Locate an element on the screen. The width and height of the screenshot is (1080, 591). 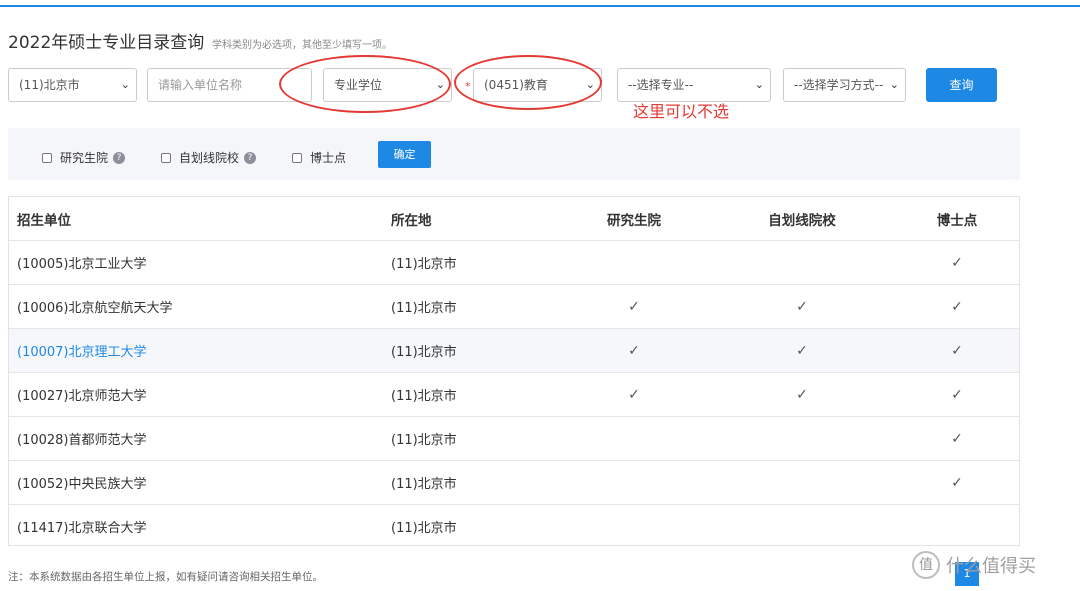
graduate-school-label: 研究生院 is located at coordinates (84, 158).